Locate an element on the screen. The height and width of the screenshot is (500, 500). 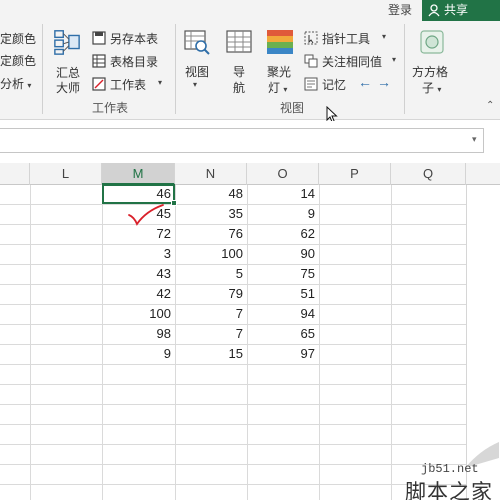
spotlight-label-2-text: 灯 is located at coordinates (274, 88).